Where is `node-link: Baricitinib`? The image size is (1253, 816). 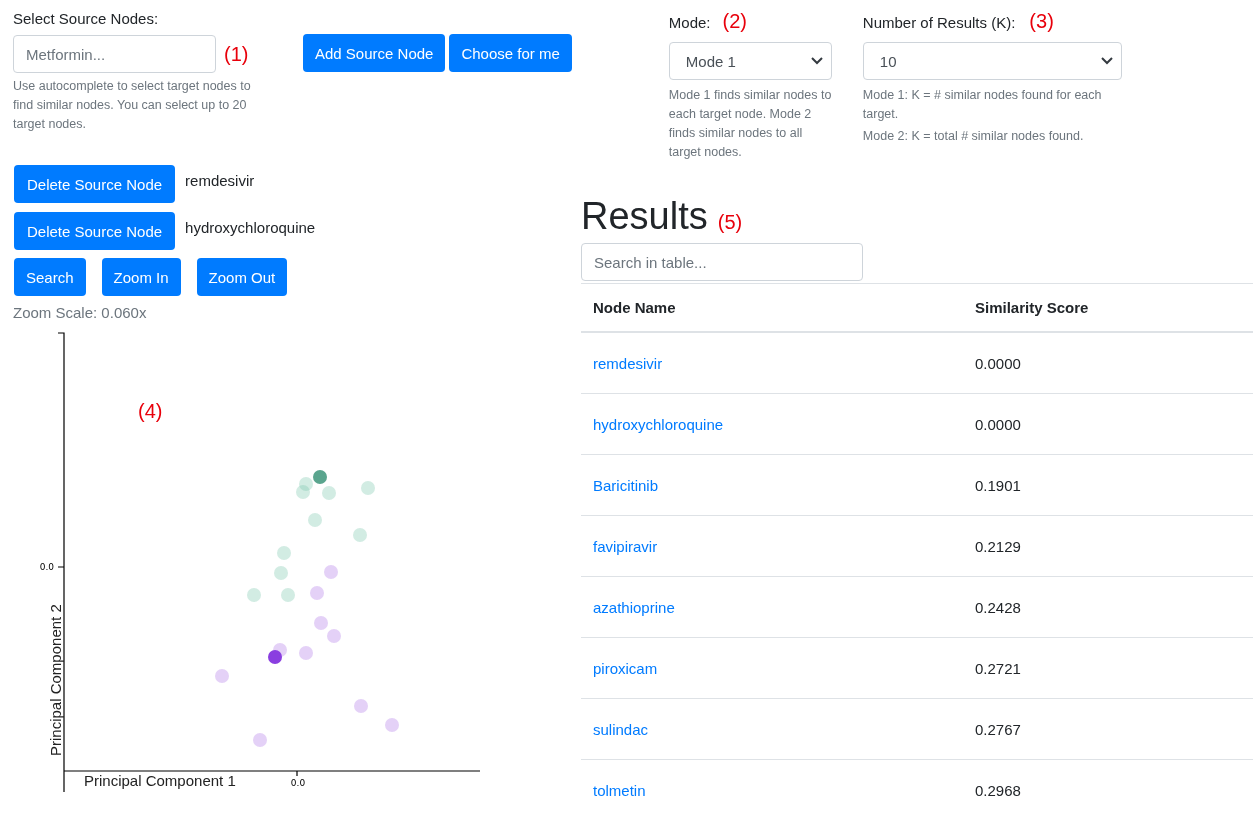 node-link: Baricitinib is located at coordinates (626, 485).